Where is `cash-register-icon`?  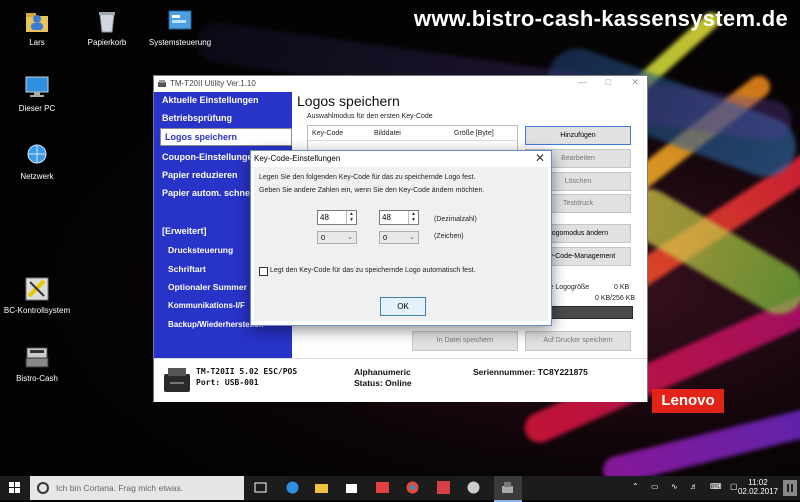 cash-register-icon is located at coordinates (37, 357).